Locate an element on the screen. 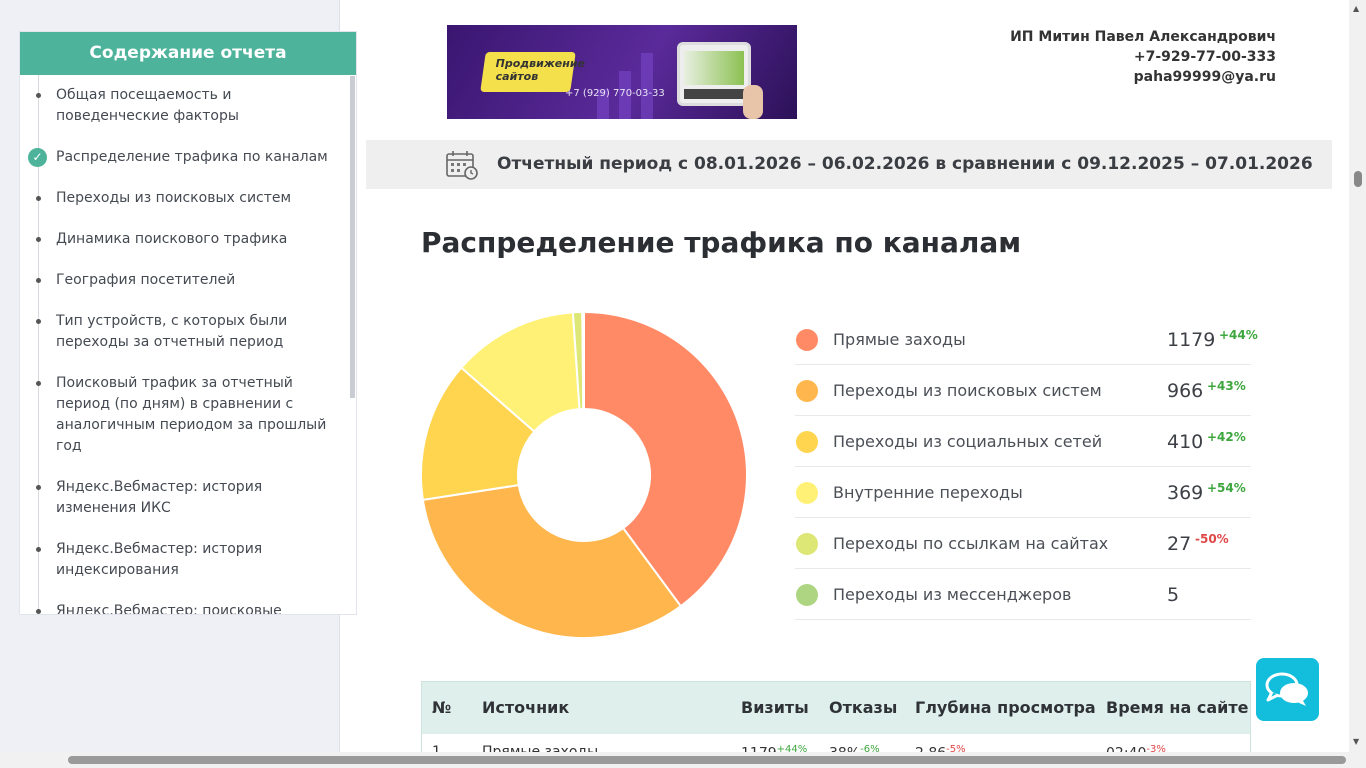 Image resolution: width=1366 pixels, height=768 pixels. check-icon: ✓ is located at coordinates (37, 157).